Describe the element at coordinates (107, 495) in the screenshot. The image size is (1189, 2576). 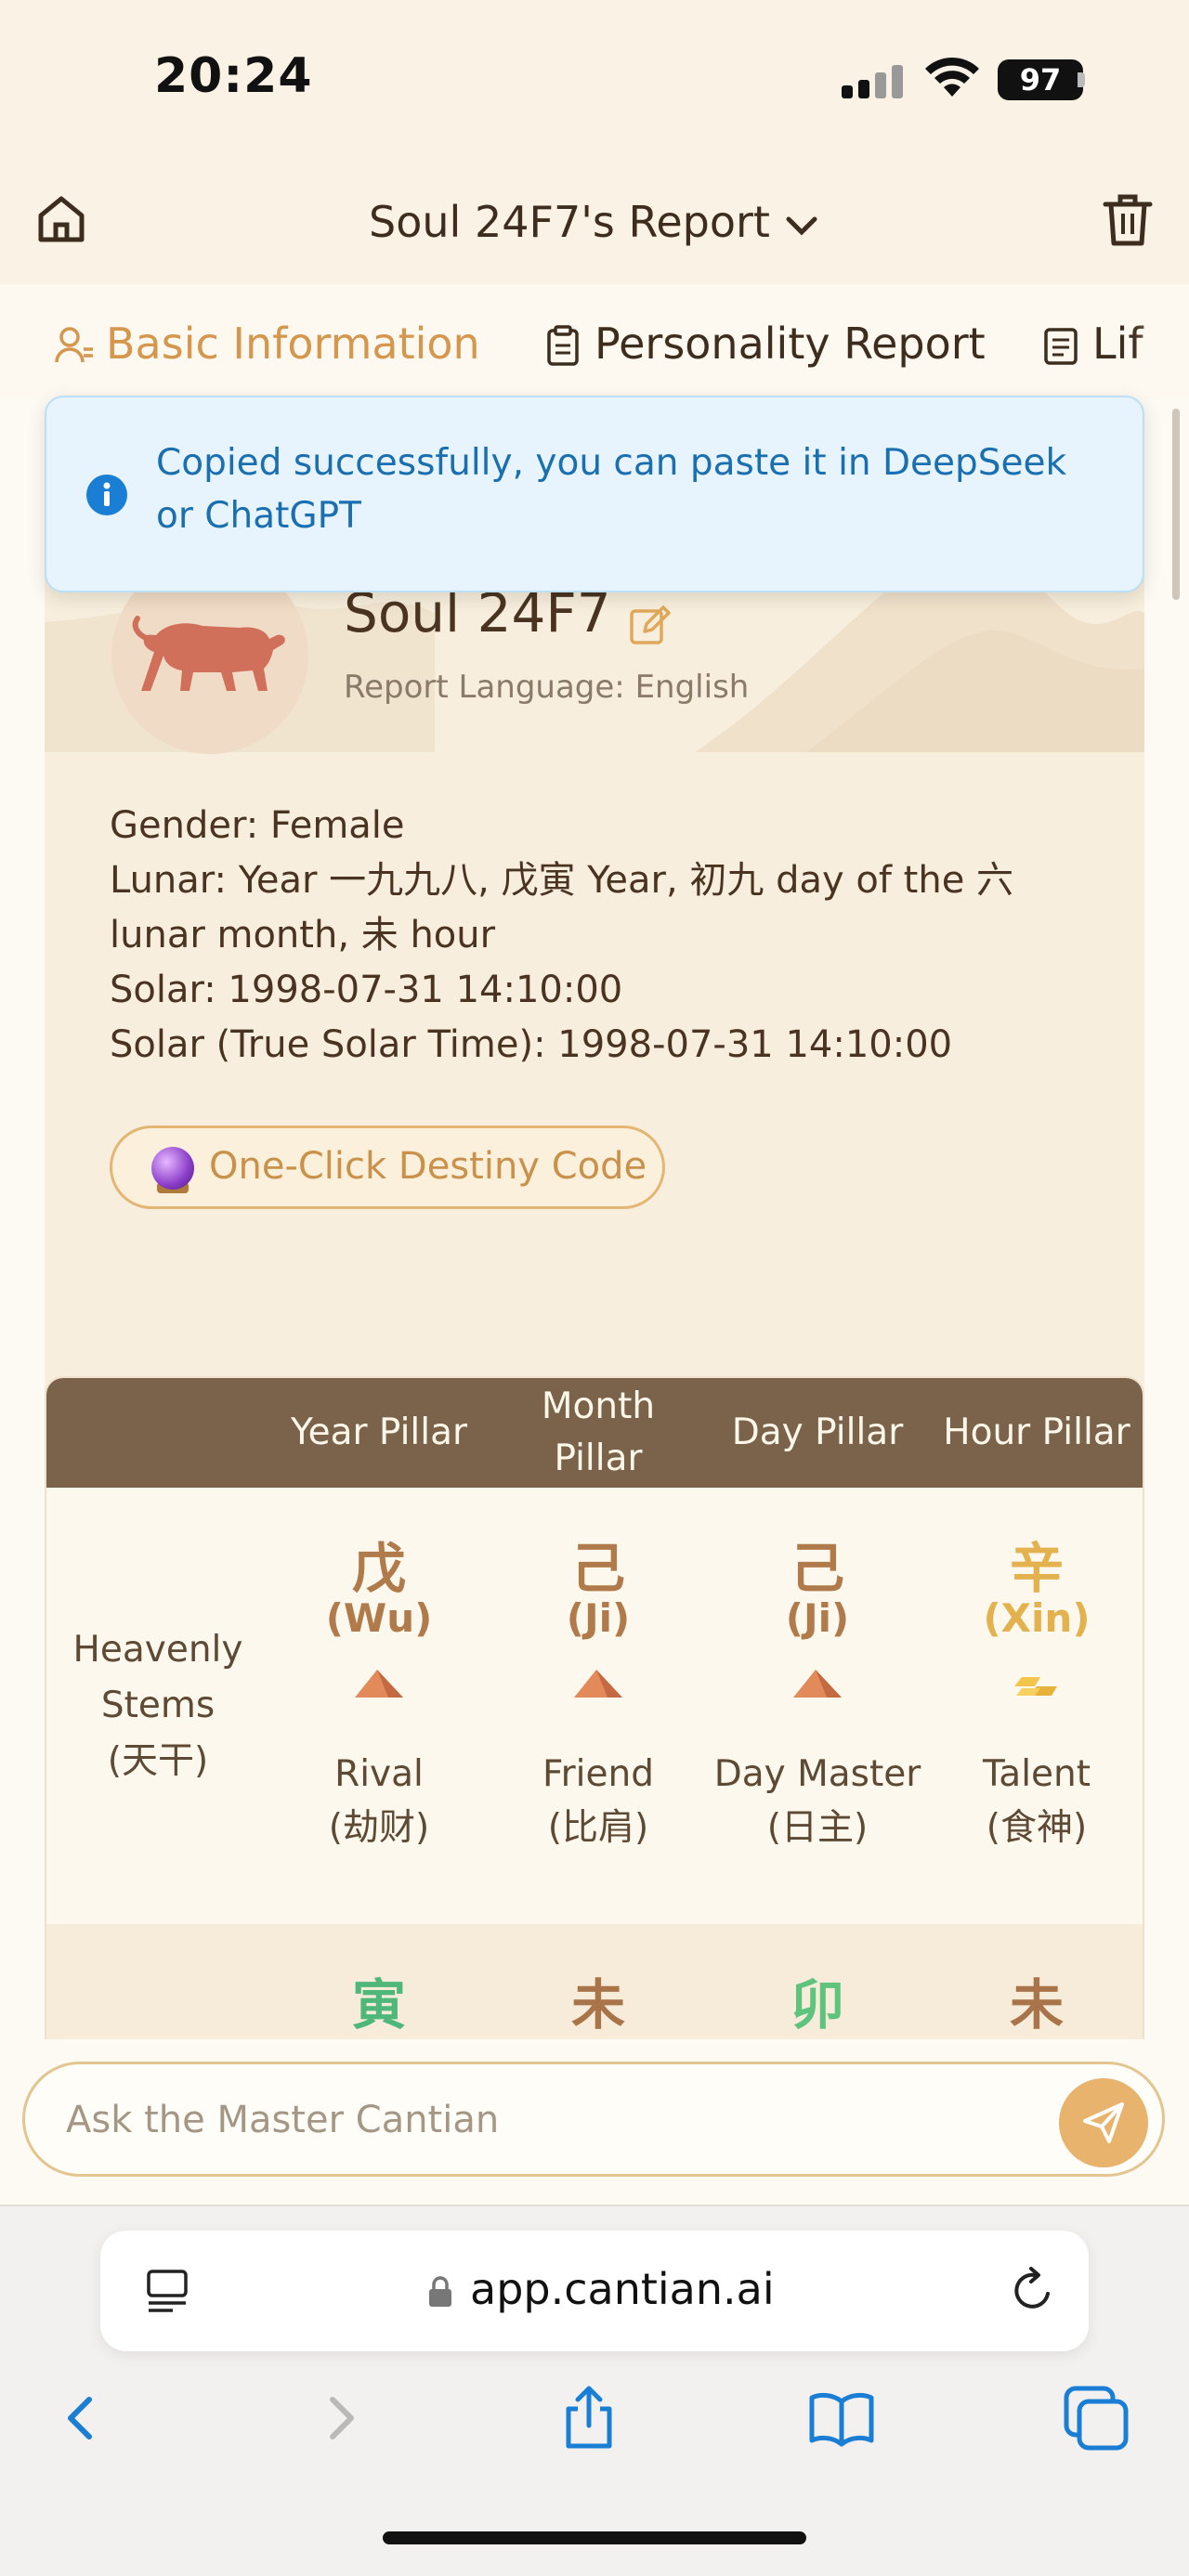
I see `info-icon` at that location.